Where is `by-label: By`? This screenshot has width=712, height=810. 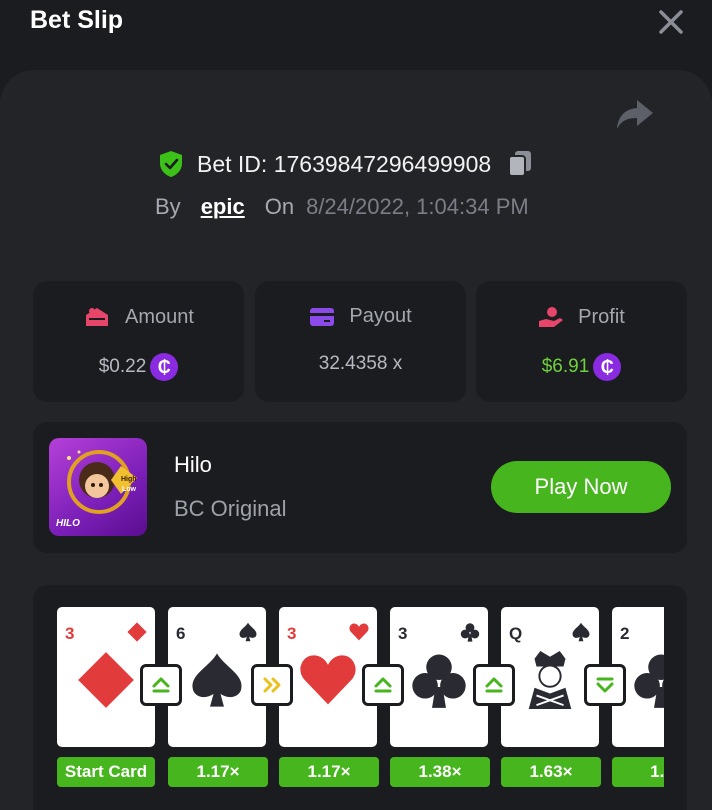
by-label: By is located at coordinates (168, 206).